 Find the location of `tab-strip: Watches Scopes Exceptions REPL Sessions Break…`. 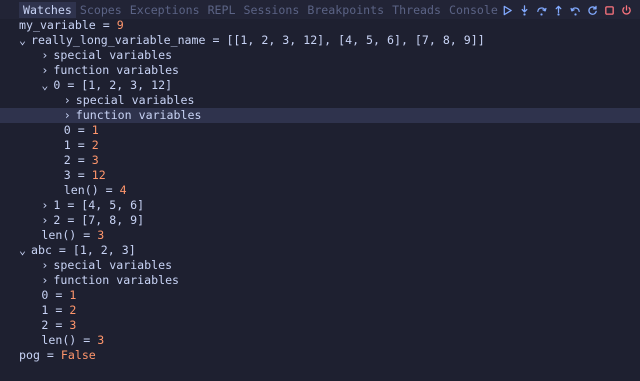

tab-strip: Watches Scopes Exceptions REPL Sessions Break… is located at coordinates (260, 10).